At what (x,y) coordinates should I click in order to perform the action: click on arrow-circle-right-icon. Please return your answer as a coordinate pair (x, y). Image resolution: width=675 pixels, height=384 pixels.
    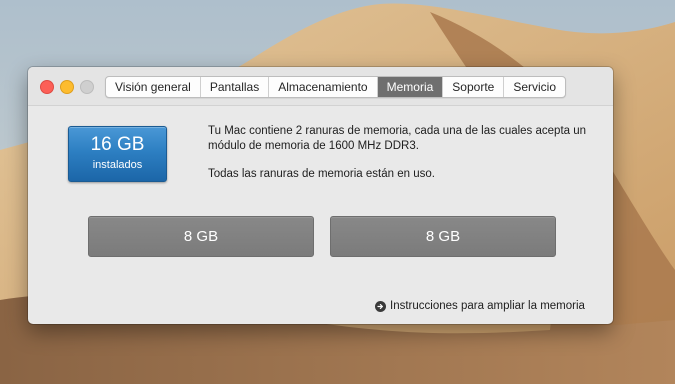
    Looking at the image, I should click on (380, 306).